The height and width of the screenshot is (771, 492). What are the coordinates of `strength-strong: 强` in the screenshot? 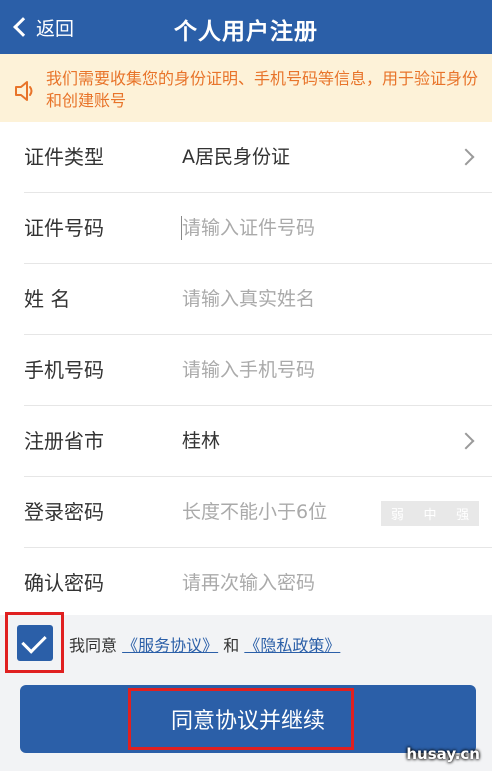 It's located at (463, 515).